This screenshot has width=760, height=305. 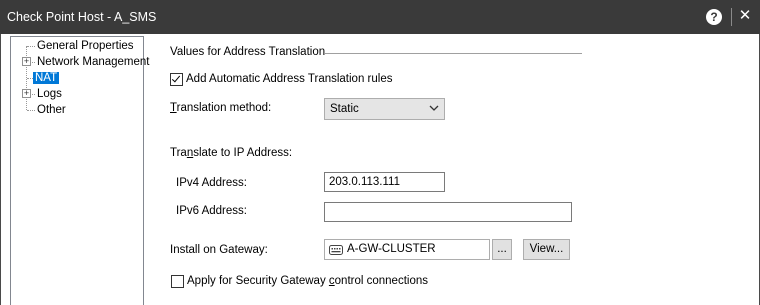 I want to click on translation-method-select: Static, so click(x=384, y=109).